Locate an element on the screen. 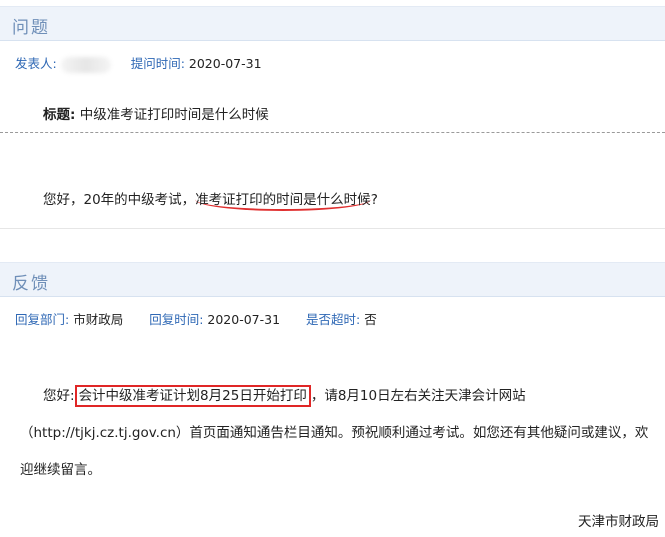  poster-name-redacted is located at coordinates (85, 64).